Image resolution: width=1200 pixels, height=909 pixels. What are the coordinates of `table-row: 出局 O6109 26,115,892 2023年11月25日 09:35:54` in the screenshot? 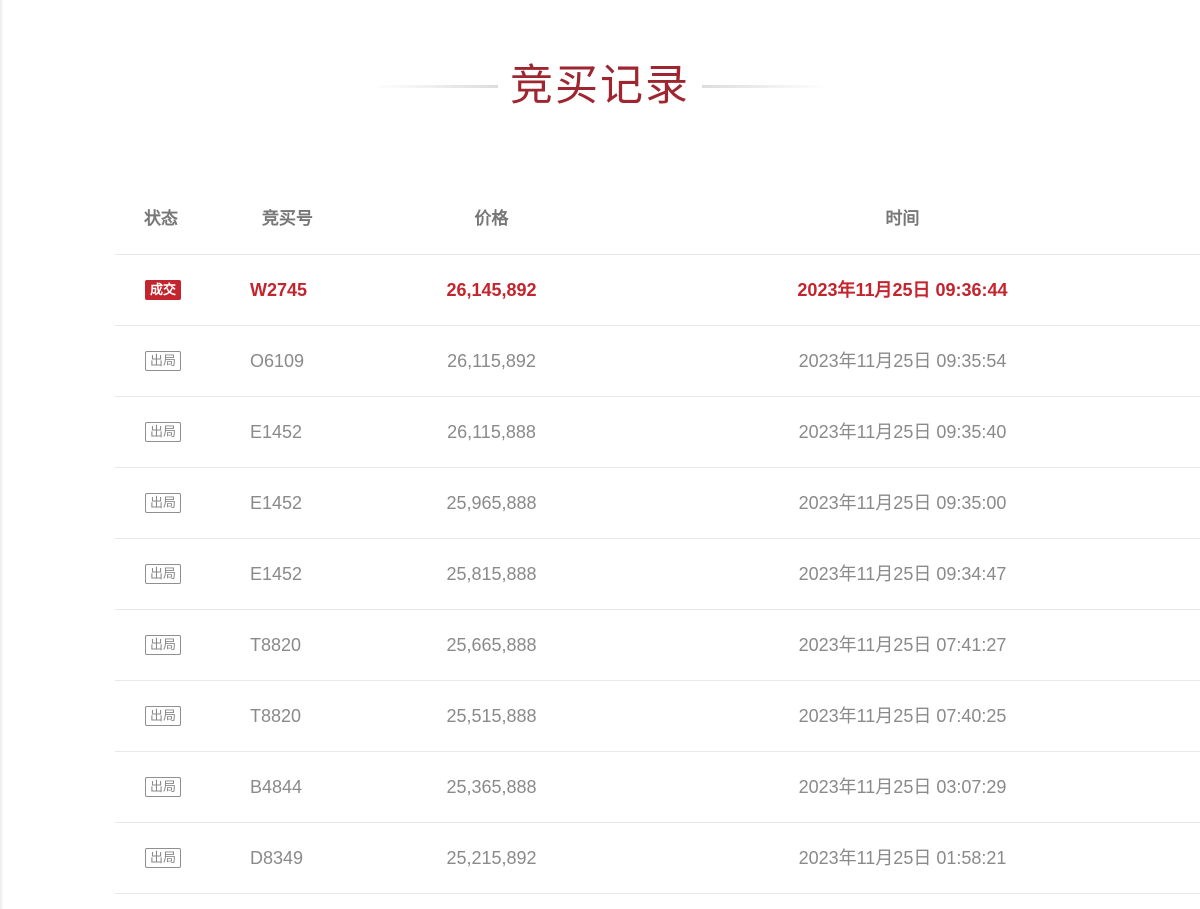 It's located at (657, 361).